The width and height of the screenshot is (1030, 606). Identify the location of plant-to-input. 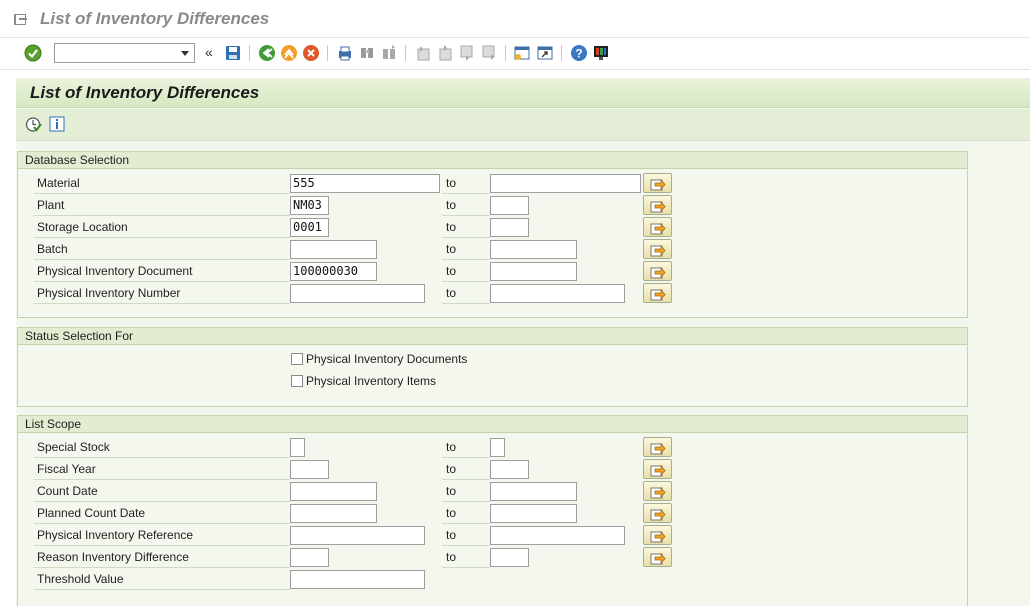
(509, 205).